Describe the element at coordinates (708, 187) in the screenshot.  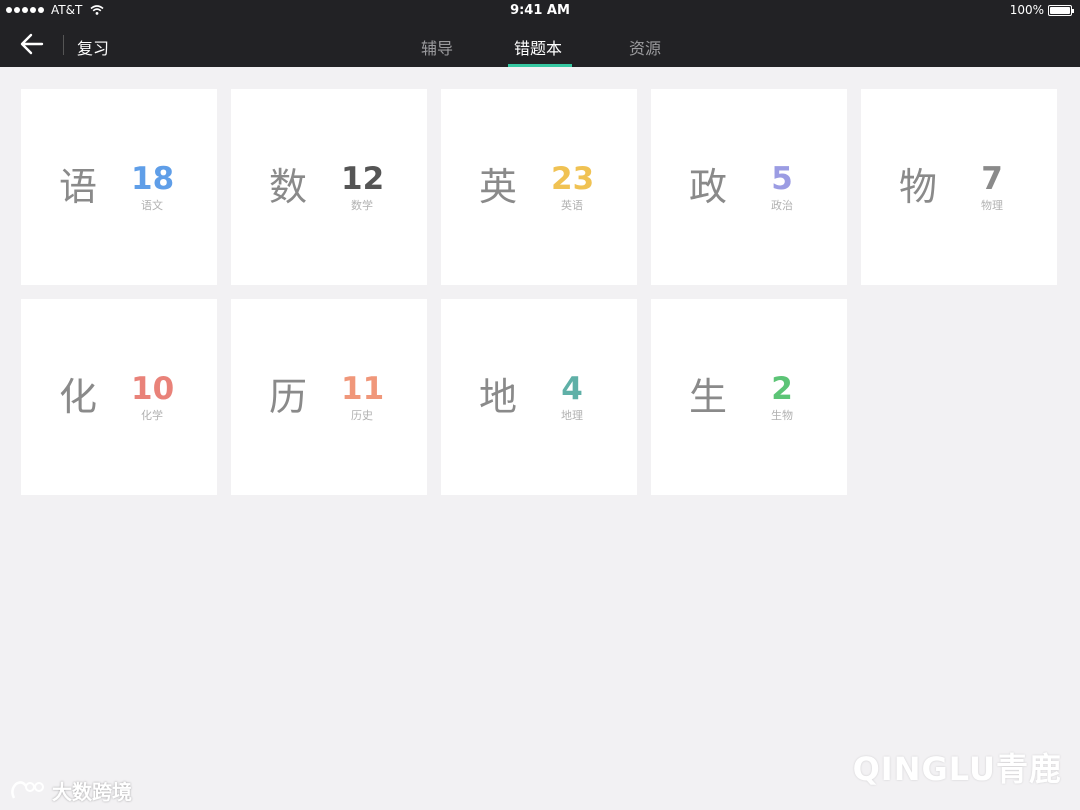
I see `subject-char: 政` at that location.